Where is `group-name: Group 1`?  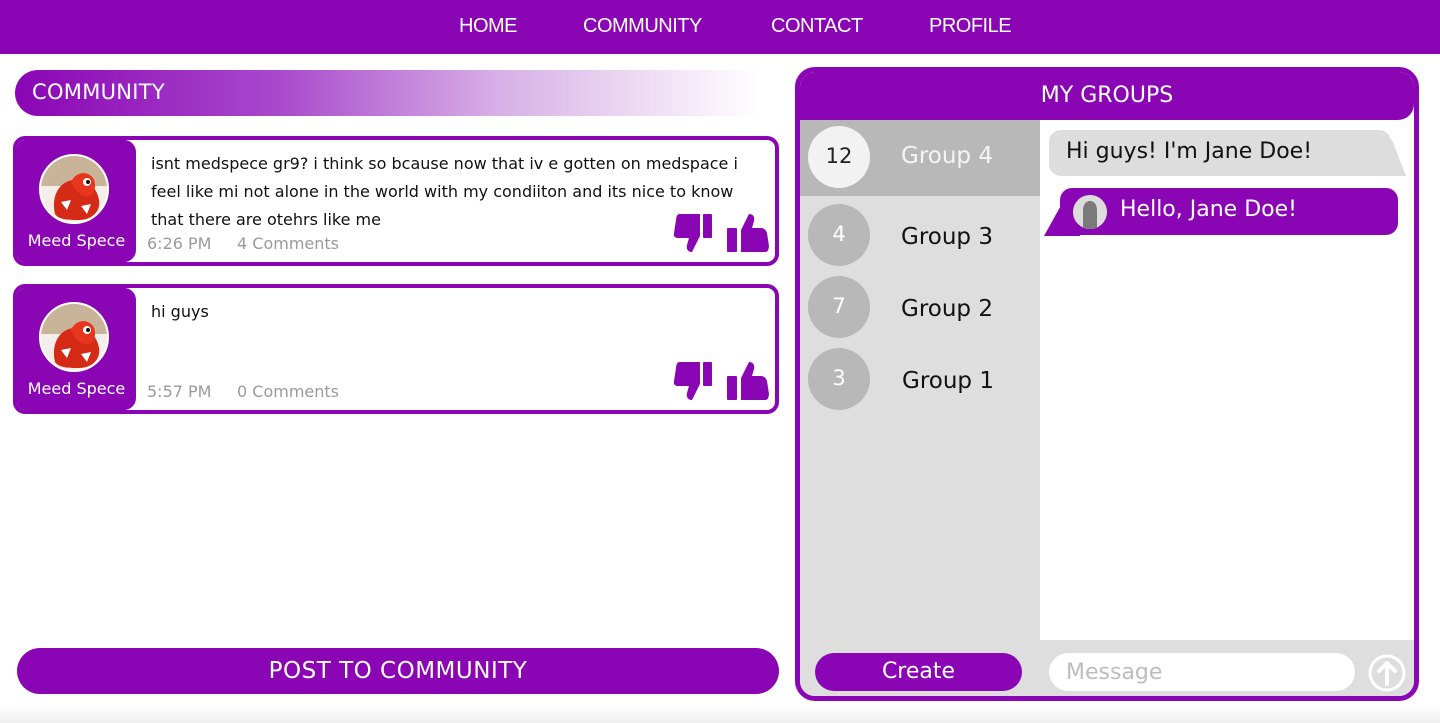 group-name: Group 1 is located at coordinates (948, 381).